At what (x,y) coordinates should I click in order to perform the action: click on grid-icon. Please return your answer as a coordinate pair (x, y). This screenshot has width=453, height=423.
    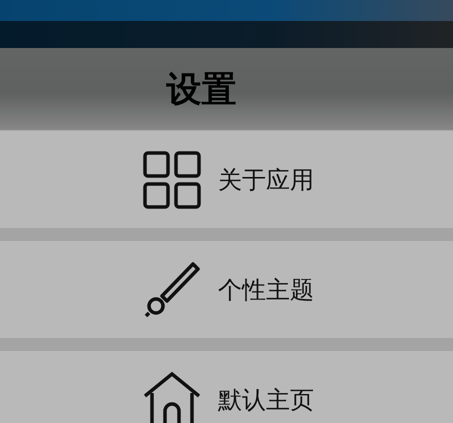
    Looking at the image, I should click on (172, 179).